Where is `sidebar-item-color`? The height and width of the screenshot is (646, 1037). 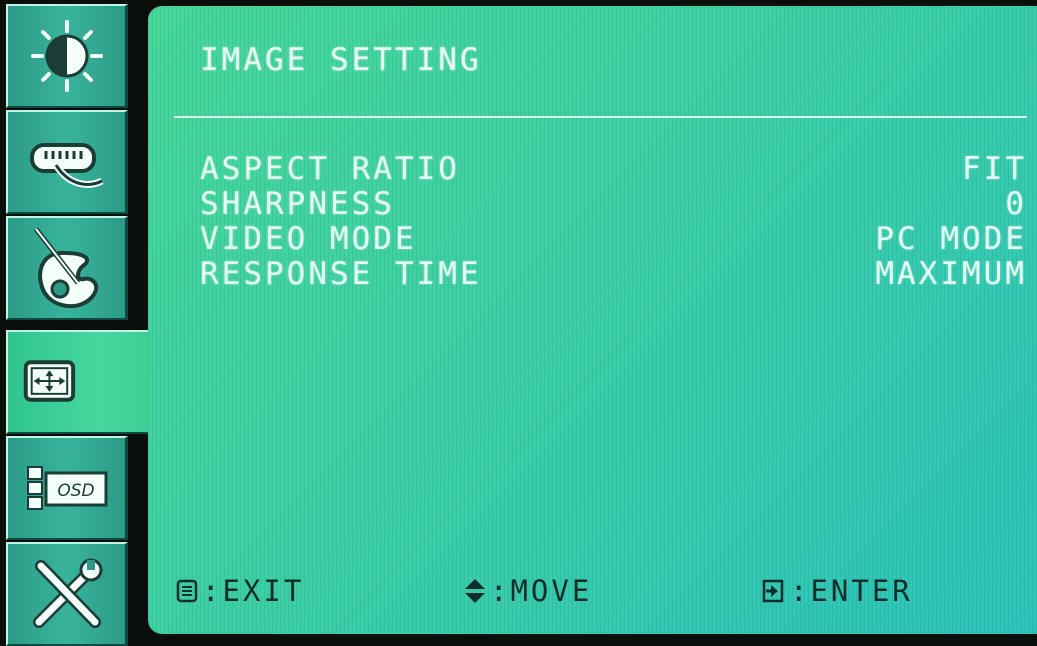 sidebar-item-color is located at coordinates (67, 268).